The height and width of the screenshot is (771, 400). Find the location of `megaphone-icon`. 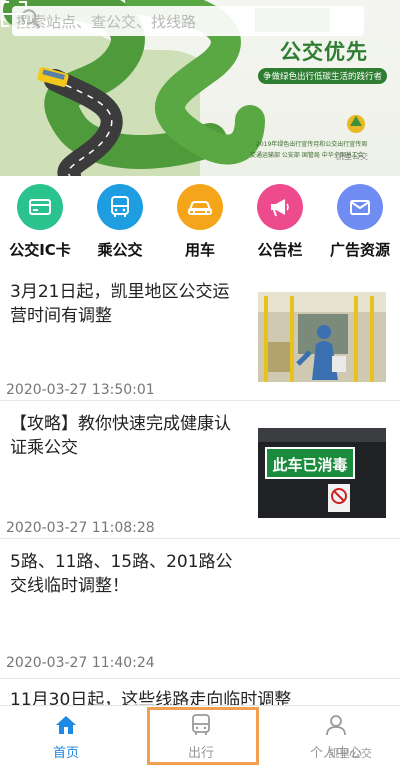

megaphone-icon is located at coordinates (280, 207).